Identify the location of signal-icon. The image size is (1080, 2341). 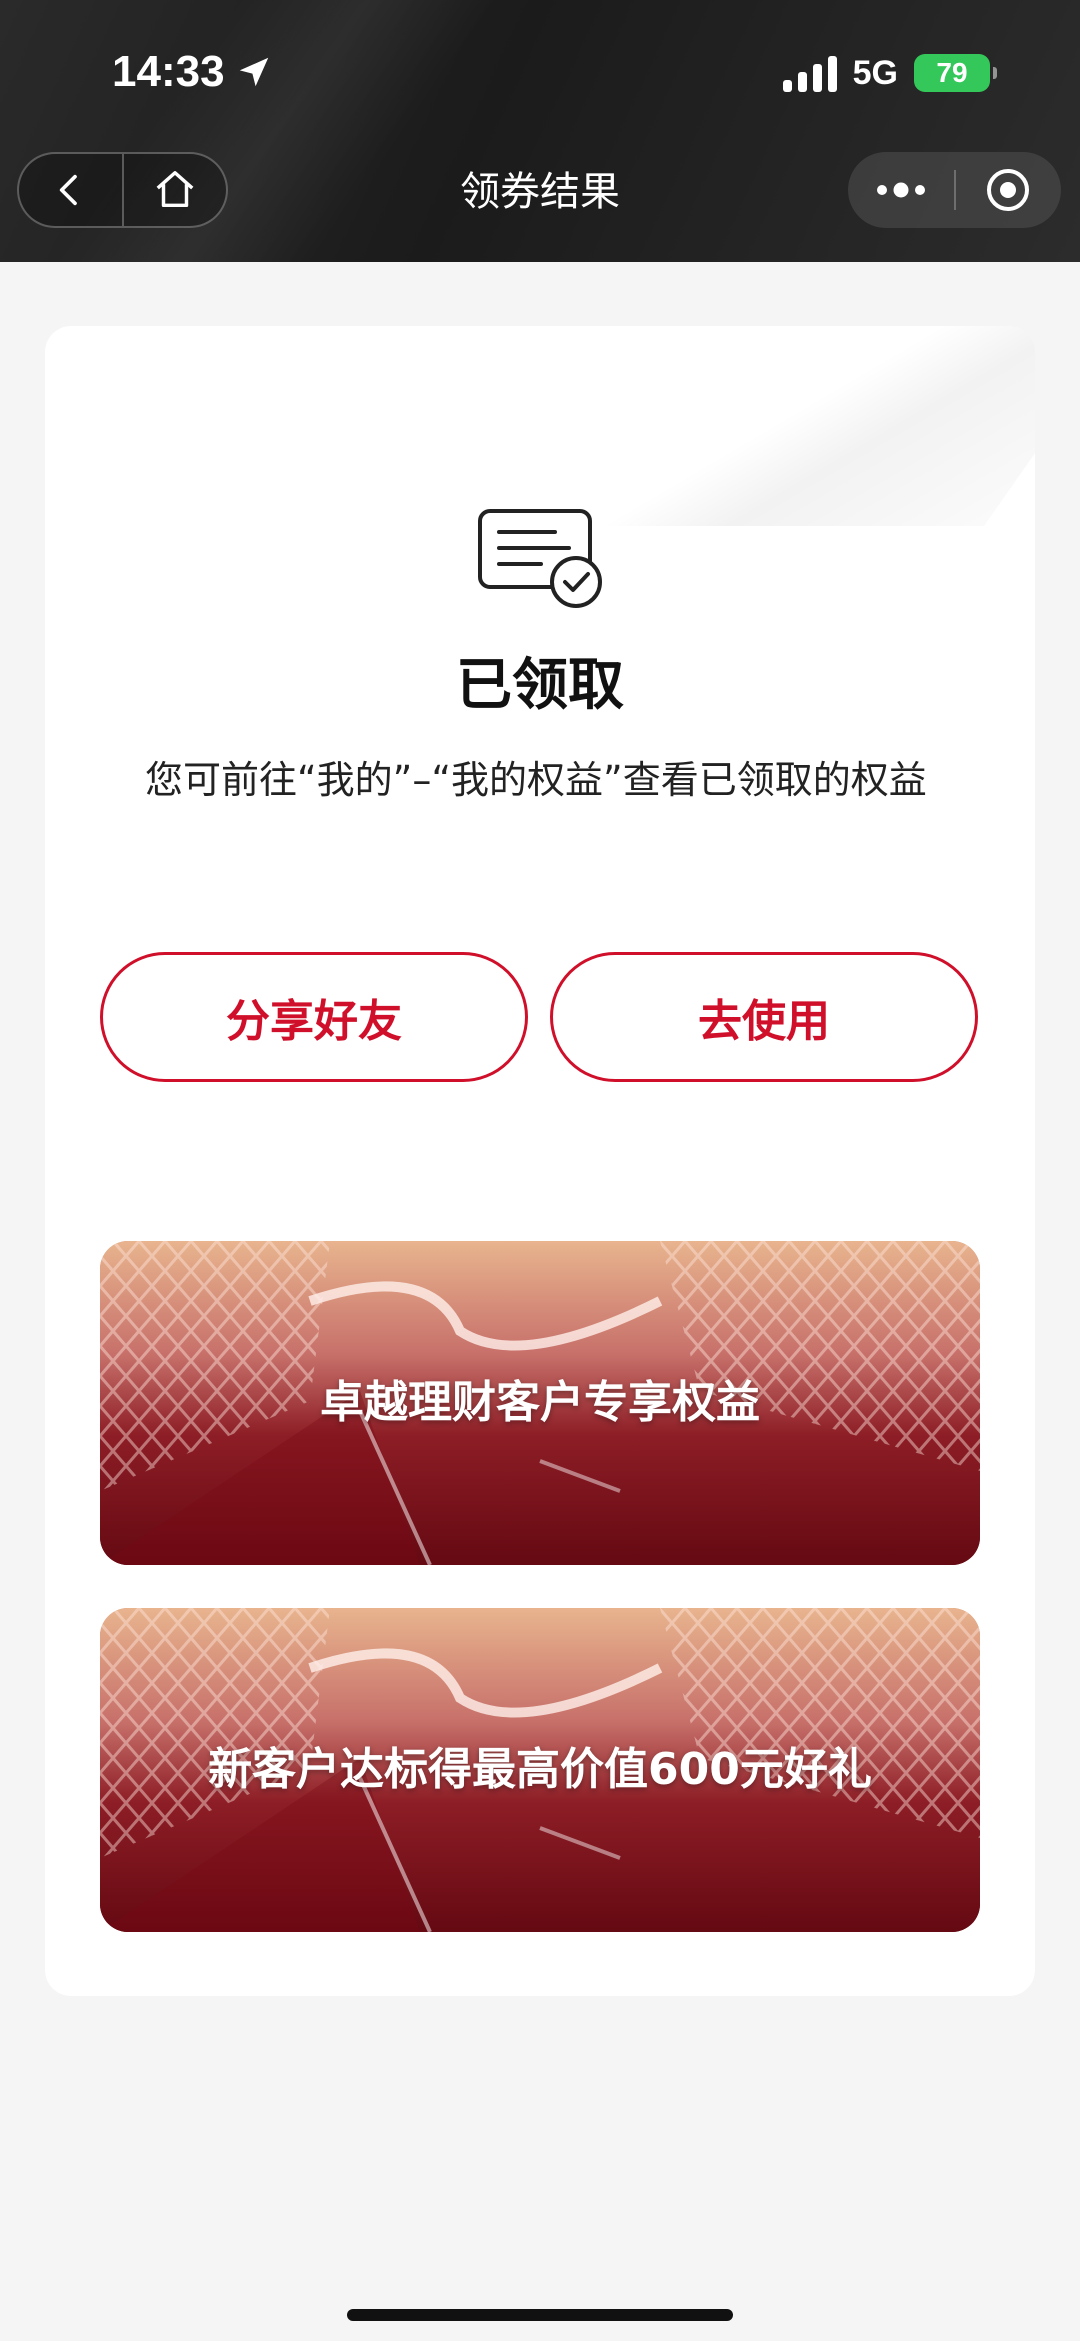
(809, 73).